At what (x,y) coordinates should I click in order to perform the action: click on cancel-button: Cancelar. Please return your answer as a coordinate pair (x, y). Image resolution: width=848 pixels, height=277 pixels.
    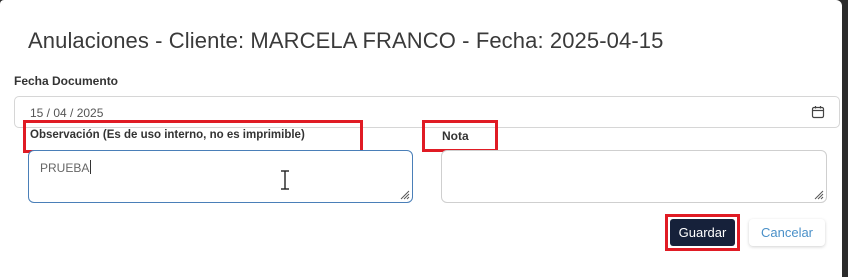
    Looking at the image, I should click on (787, 232).